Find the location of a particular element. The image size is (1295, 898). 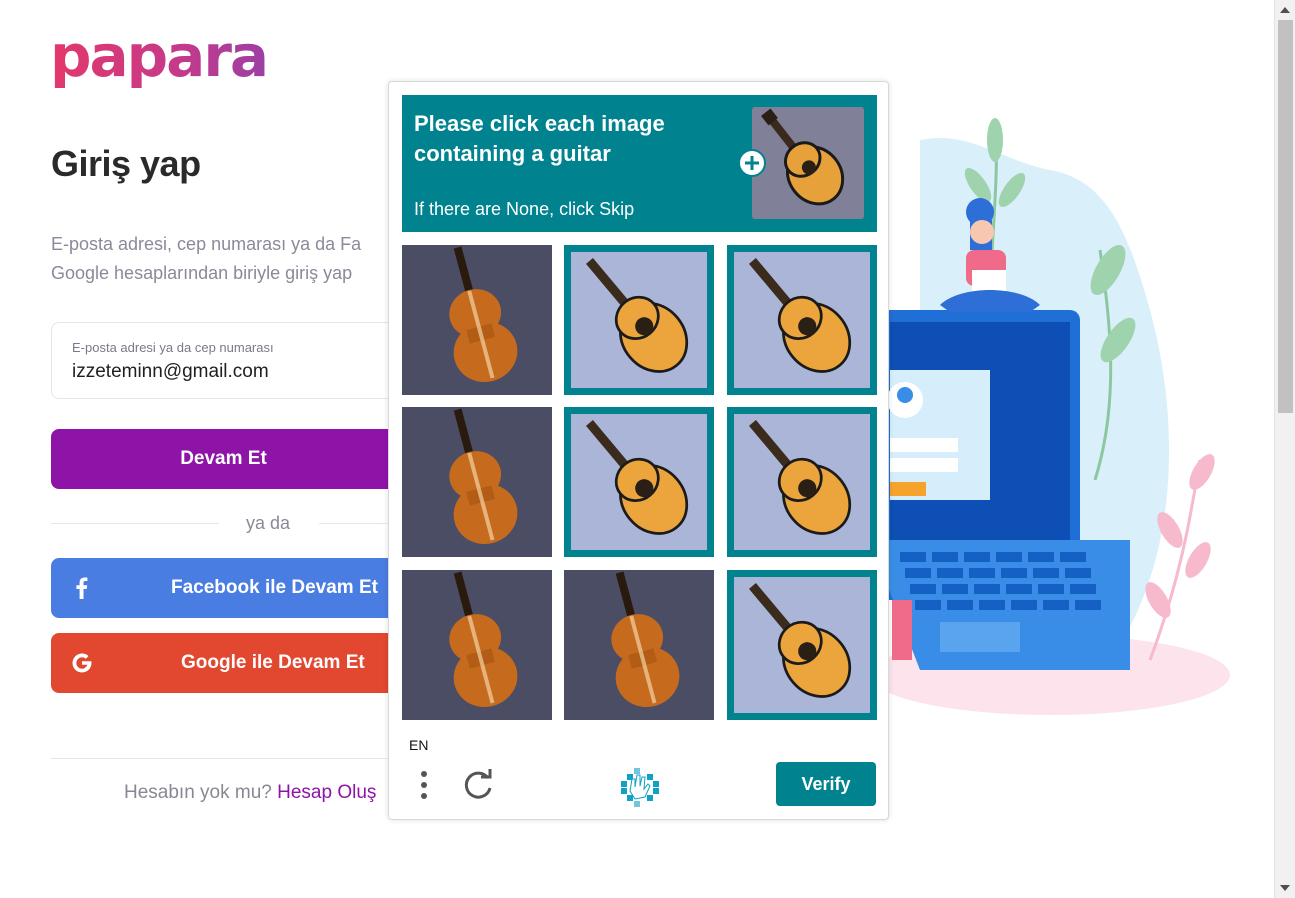

signup-prompt: Hesabın yok mu? Hesap Oluş is located at coordinates (250, 793).